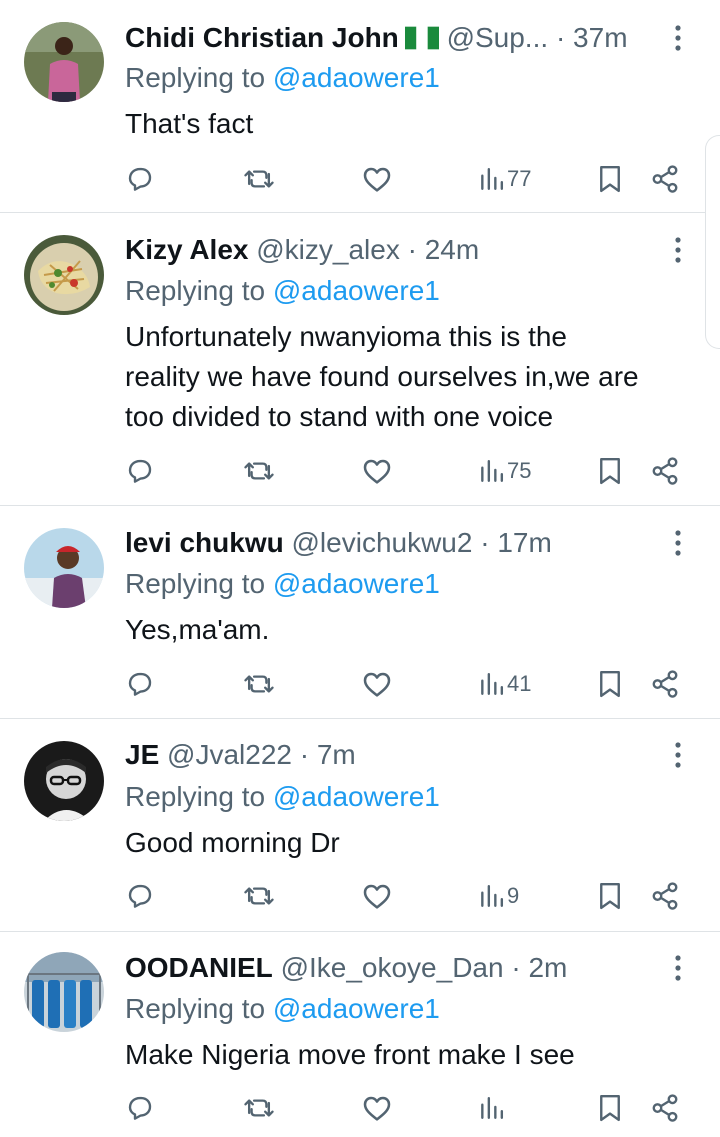 The width and height of the screenshot is (720, 1137). I want to click on views-button: 41, so click(504, 684).